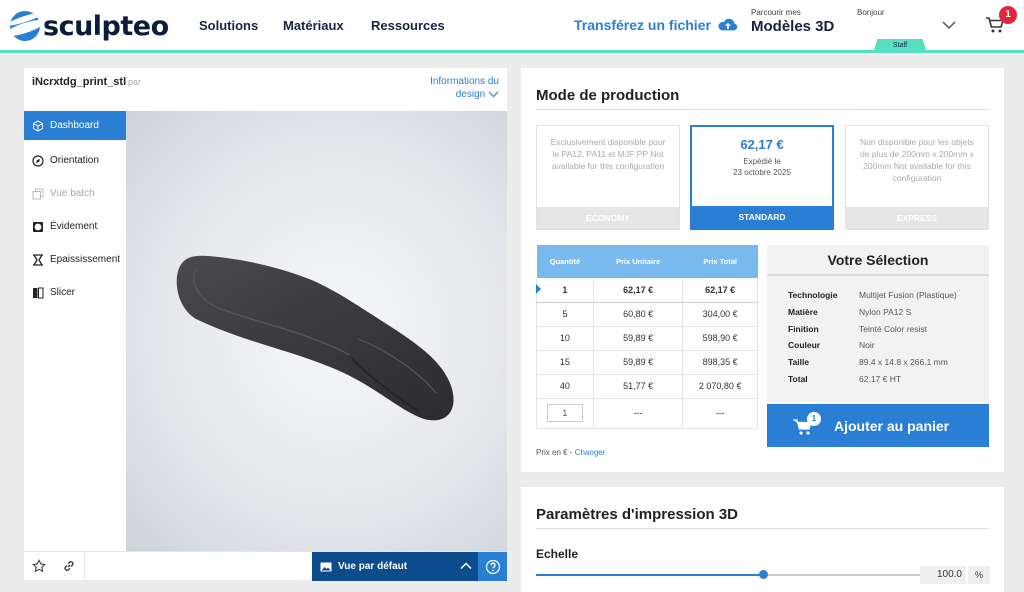 The image size is (1024, 592). What do you see at coordinates (637, 514) in the screenshot?
I see `parameters-title: Paramètres d'impression 3D` at bounding box center [637, 514].